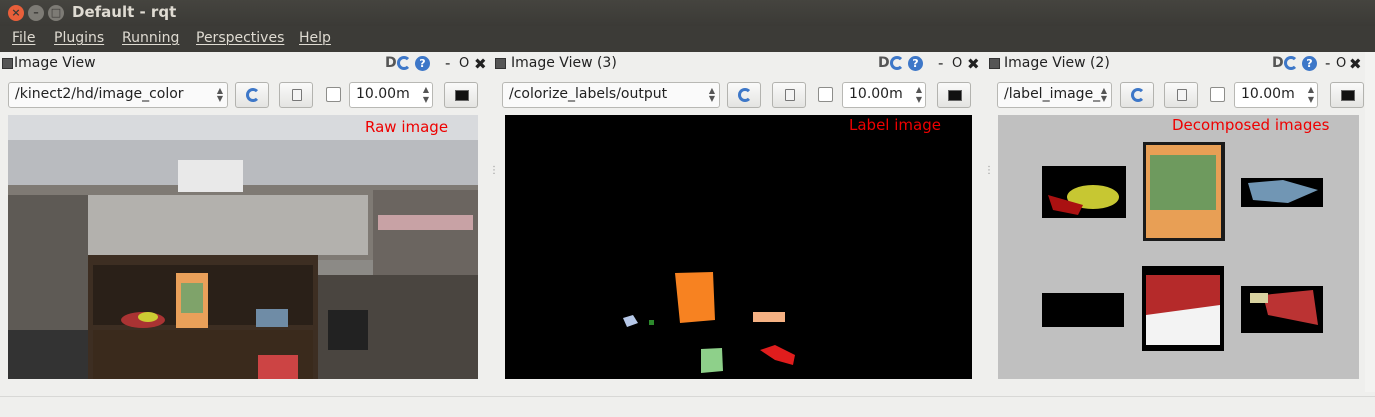 The height and width of the screenshot is (417, 1375). Describe the element at coordinates (1176, 63) in the screenshot. I see `panel-titlebar: Image View (2) D ? - O ✖` at that location.